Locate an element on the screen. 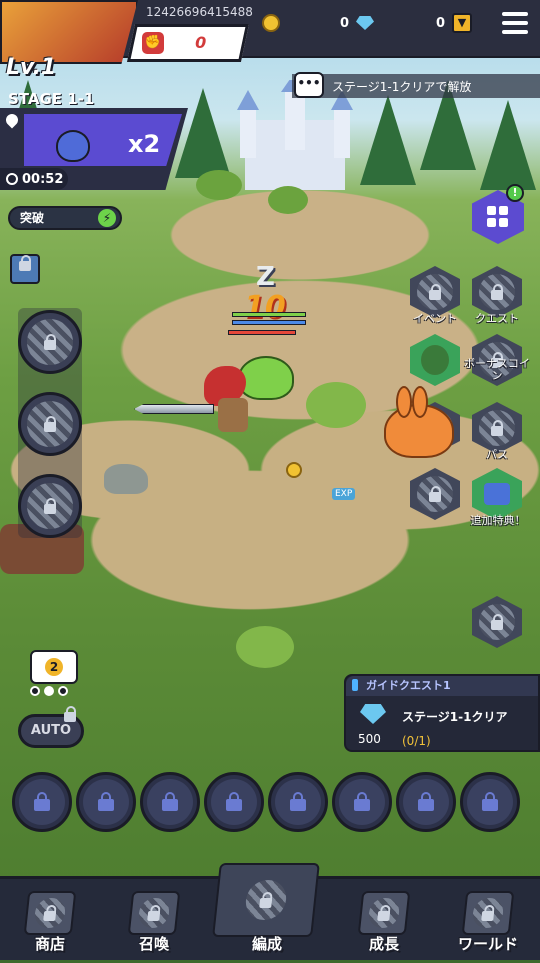 Image resolution: width=540 pixels, height=963 pixels. coin-drop-icon is located at coordinates (294, 470).